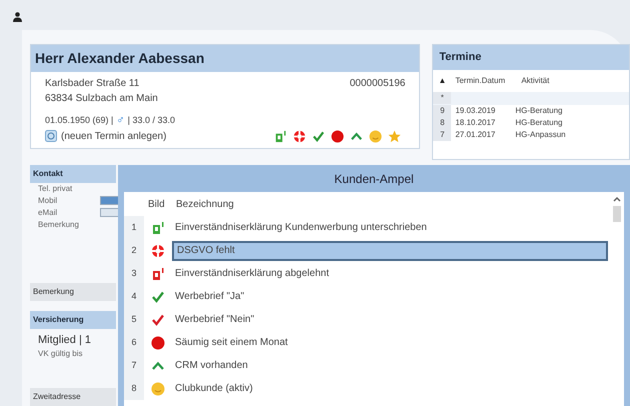 Image resolution: width=630 pixels, height=406 pixels. I want to click on customer-name: Herr Alexander Aabessan, so click(225, 58).